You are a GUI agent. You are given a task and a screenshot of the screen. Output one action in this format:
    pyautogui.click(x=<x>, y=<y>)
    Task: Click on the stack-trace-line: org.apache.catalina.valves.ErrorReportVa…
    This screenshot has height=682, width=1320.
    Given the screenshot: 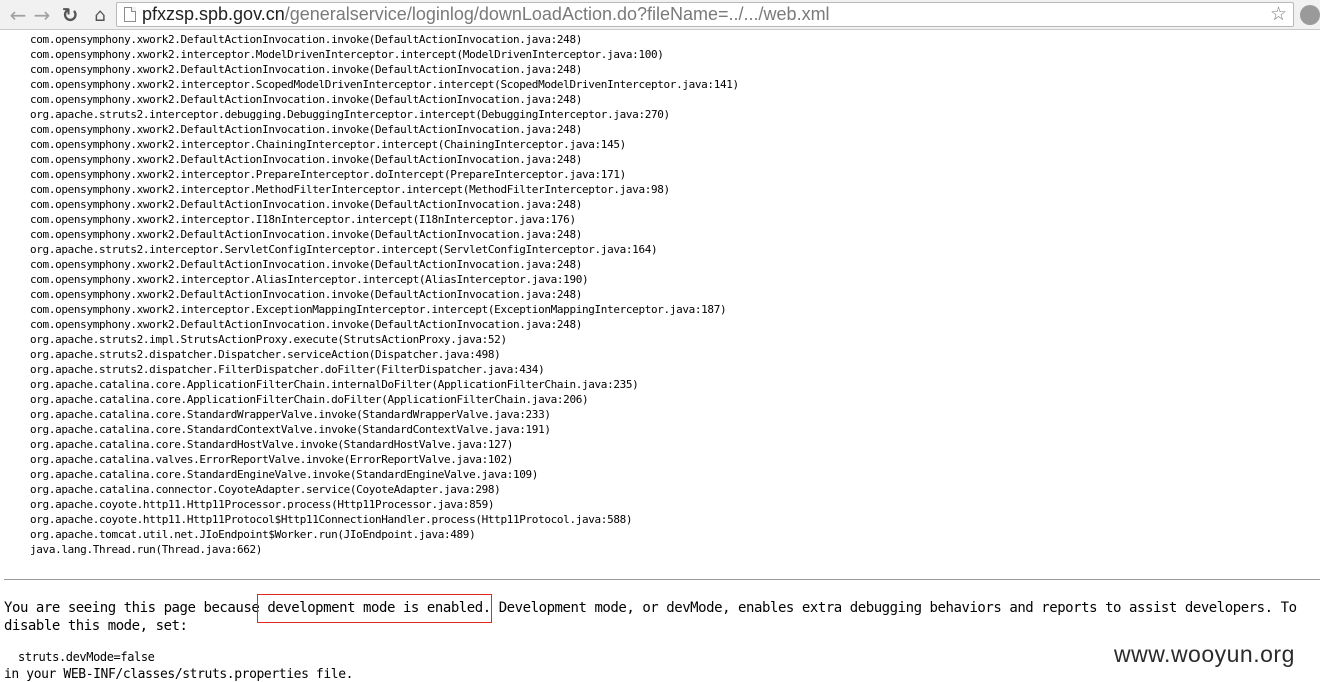 What is the action you would take?
    pyautogui.click(x=271, y=459)
    